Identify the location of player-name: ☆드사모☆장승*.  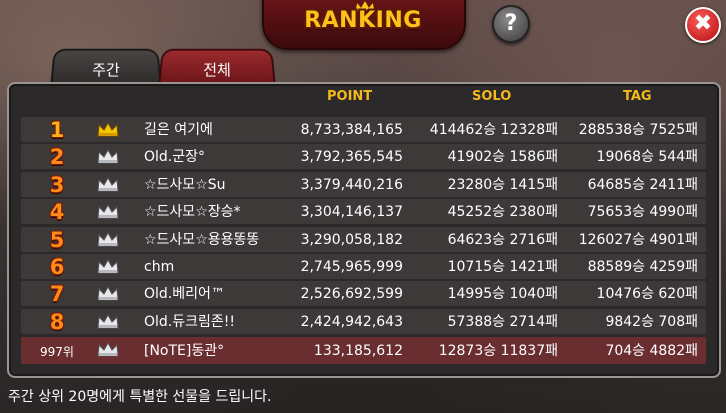
(192, 212).